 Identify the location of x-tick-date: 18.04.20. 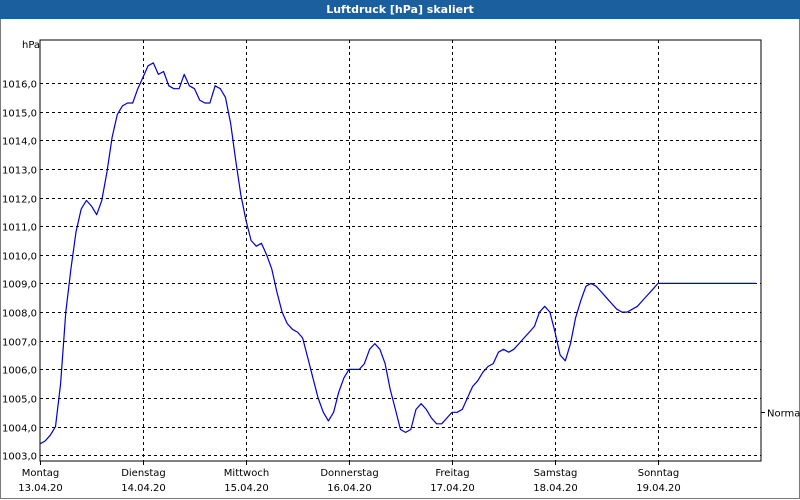
(555, 488).